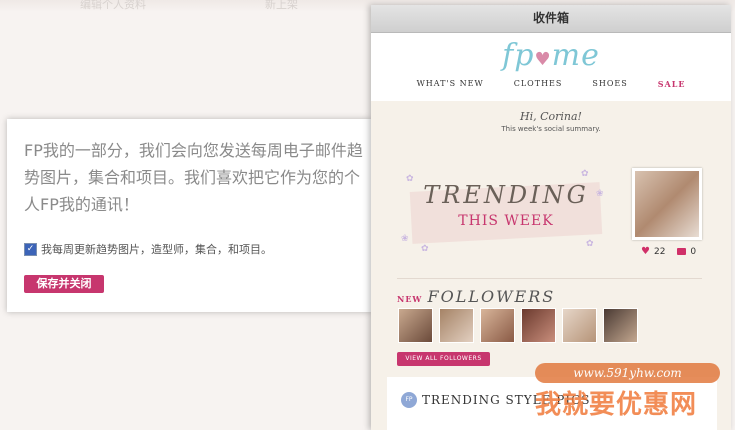 Image resolution: width=735 pixels, height=430 pixels. I want to click on view-all-followers-button: VIEW ALL FOLLOWERS, so click(443, 359).